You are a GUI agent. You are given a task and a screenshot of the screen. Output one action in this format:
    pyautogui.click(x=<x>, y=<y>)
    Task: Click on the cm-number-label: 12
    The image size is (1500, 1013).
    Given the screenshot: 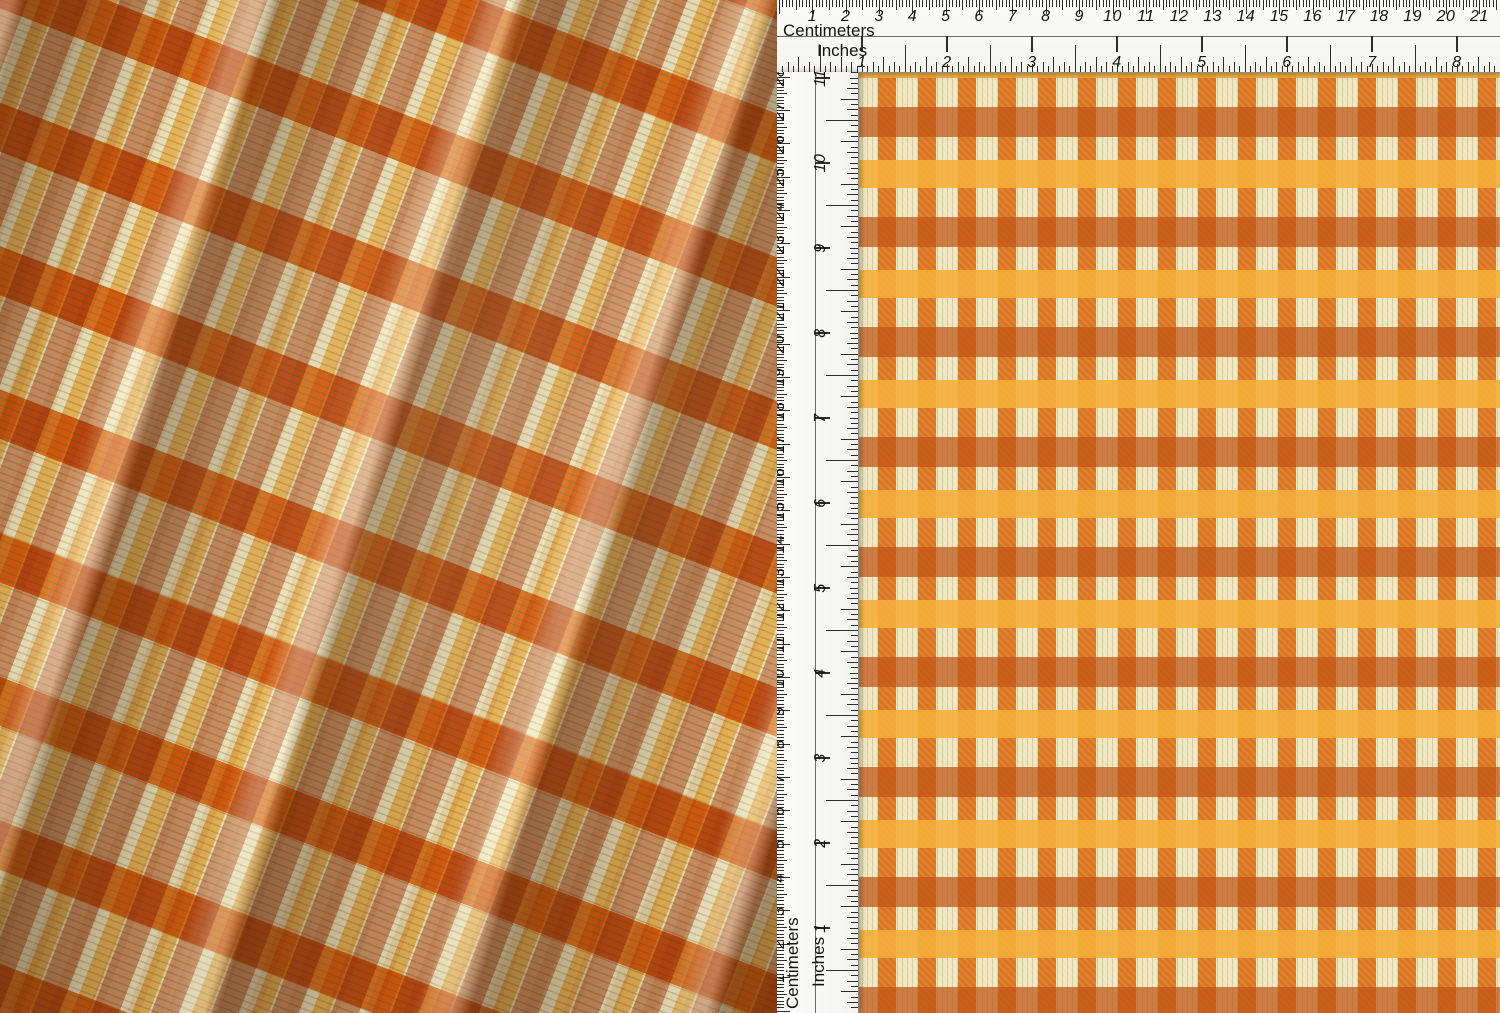 What is the action you would take?
    pyautogui.click(x=782, y=611)
    